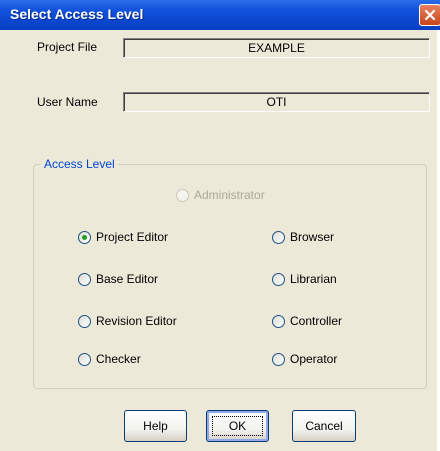  What do you see at coordinates (324, 426) in the screenshot?
I see `cancel-button: Cancel` at bounding box center [324, 426].